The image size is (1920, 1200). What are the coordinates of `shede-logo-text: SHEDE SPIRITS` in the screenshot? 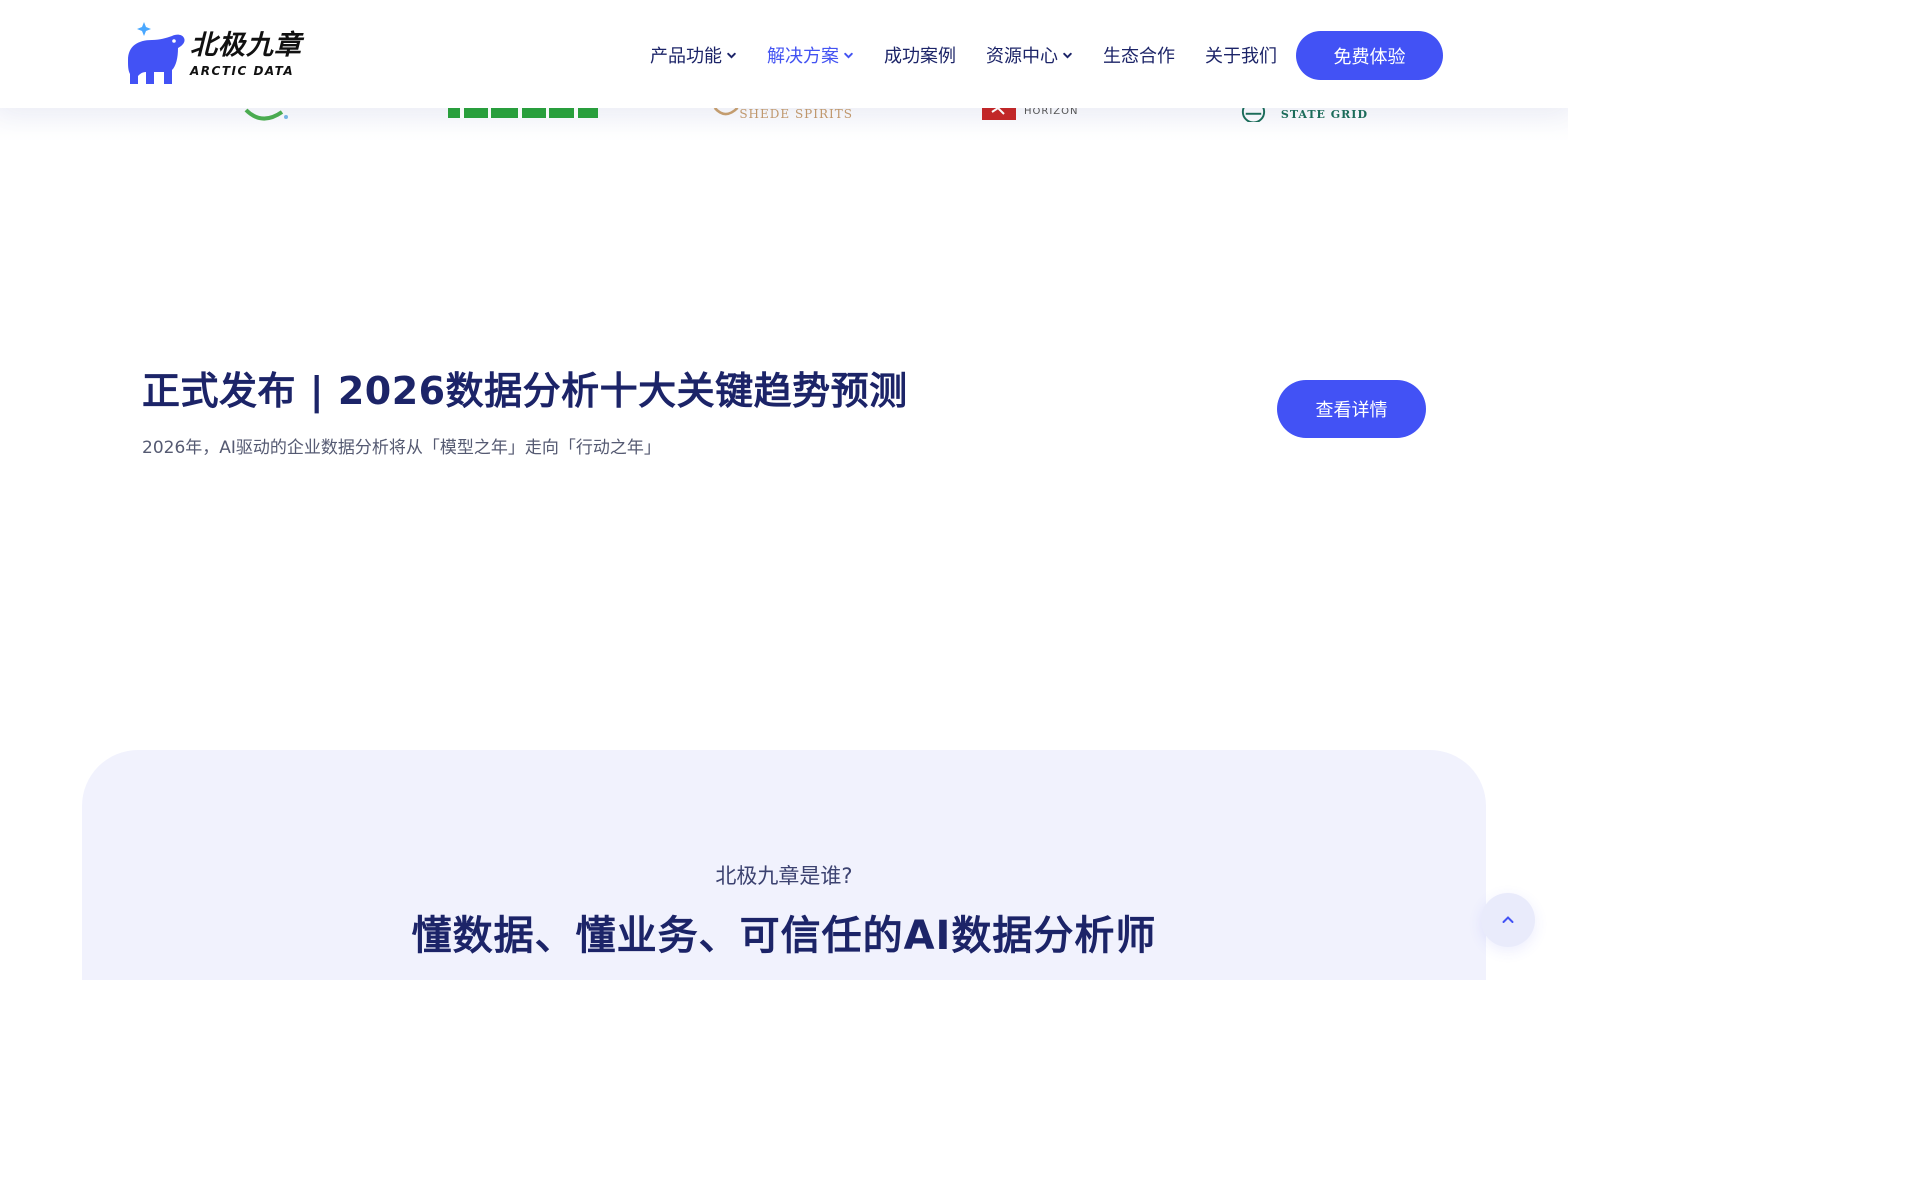 It's located at (796, 114).